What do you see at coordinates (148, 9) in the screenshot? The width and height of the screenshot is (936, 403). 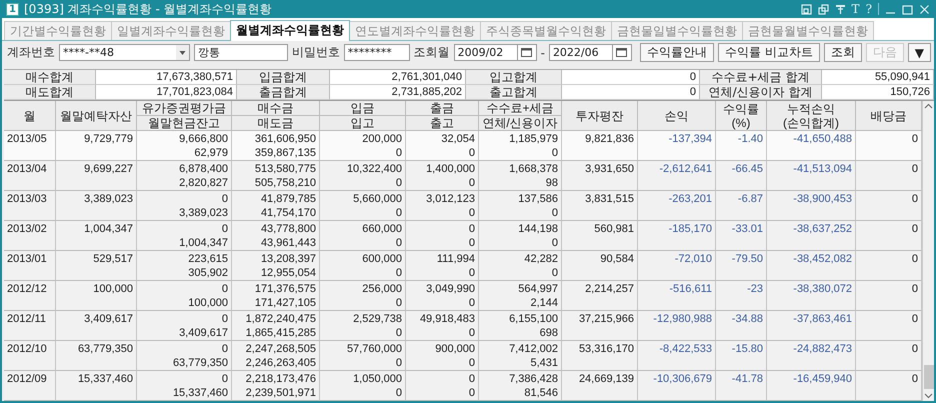 I see `window-title: [0393] 계좌수익률현황 - 월별계좌수익률현황` at bounding box center [148, 9].